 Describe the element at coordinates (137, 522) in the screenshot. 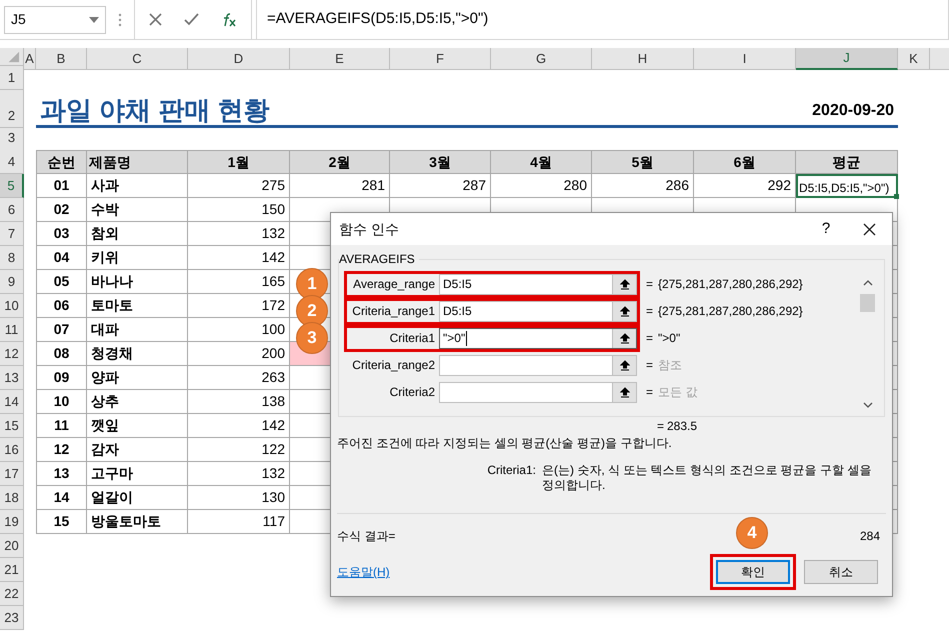

I see `table-cell: 방울토마토` at that location.